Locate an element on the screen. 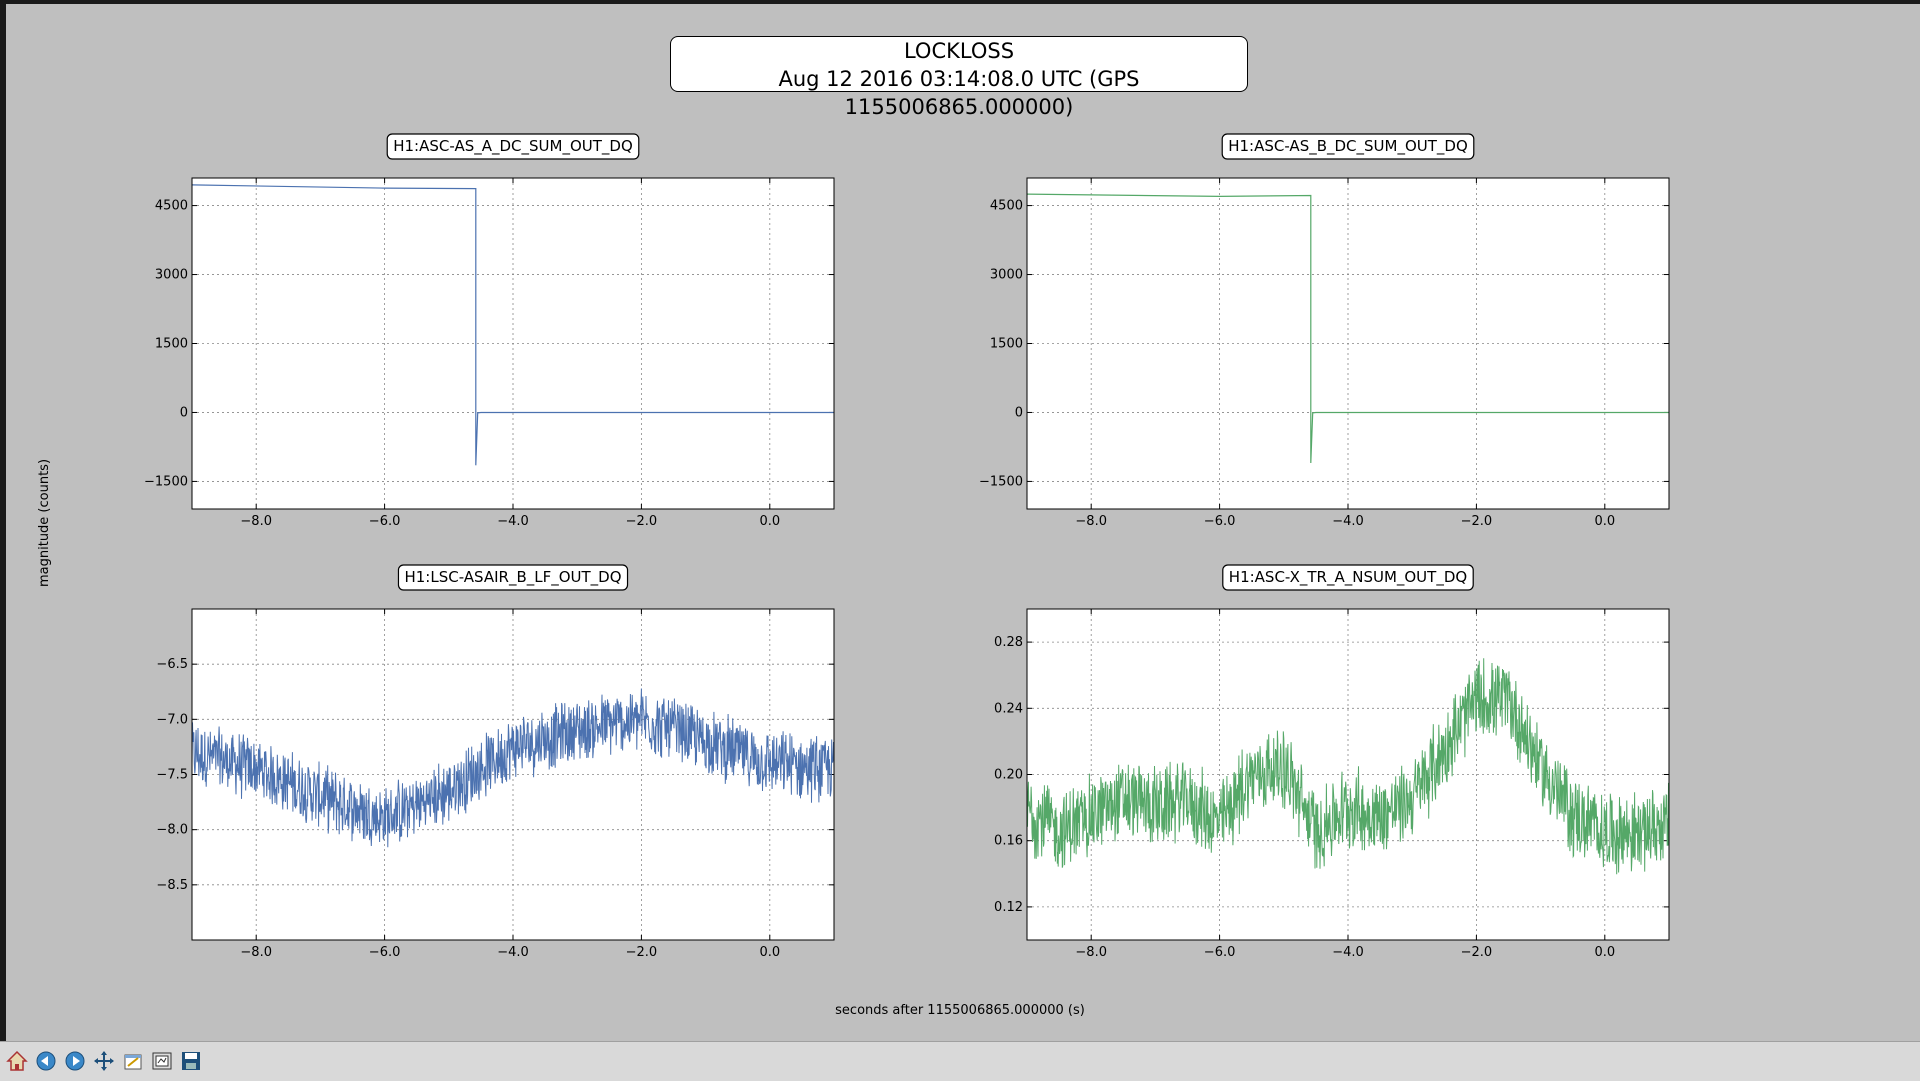 The image size is (1920, 1081). subplots-button is located at coordinates (162, 1061).